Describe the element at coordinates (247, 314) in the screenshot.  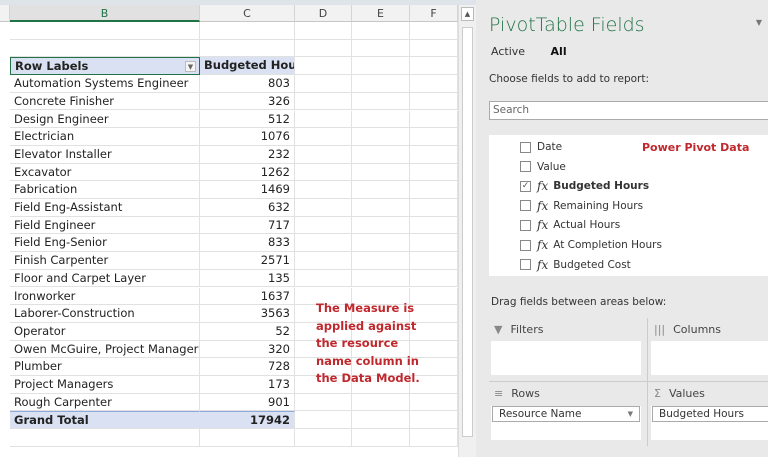
I see `value-cell: 3563` at that location.